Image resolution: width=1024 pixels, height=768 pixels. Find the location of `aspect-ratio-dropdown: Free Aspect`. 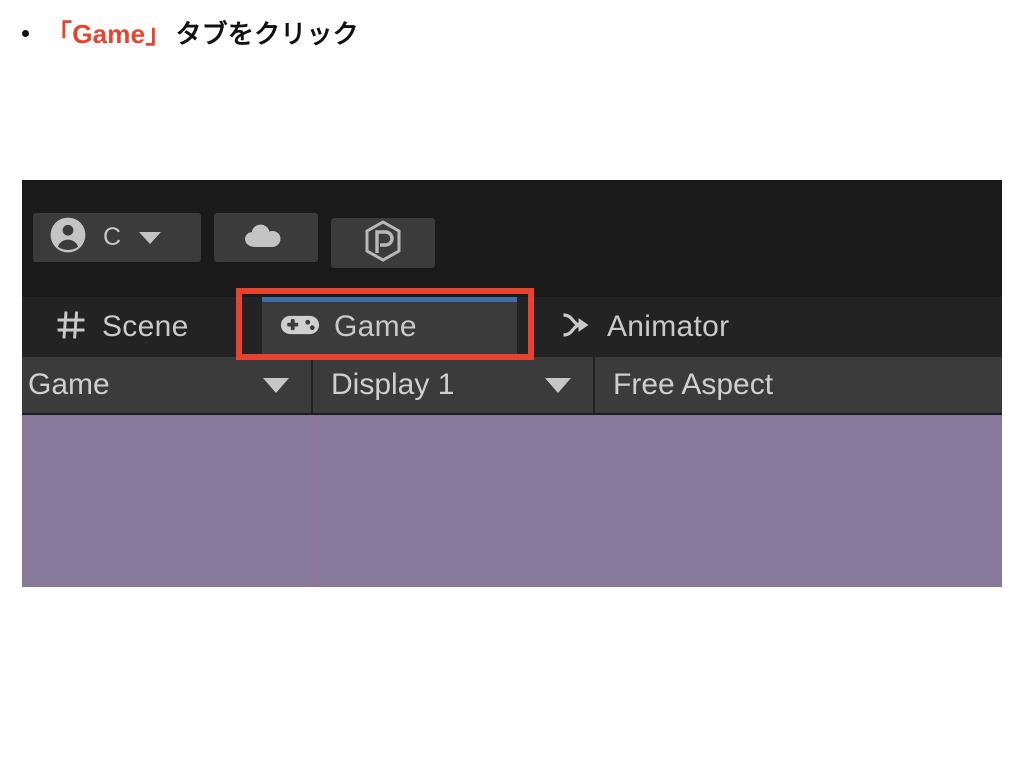

aspect-ratio-dropdown: Free Aspect is located at coordinates (798, 385).